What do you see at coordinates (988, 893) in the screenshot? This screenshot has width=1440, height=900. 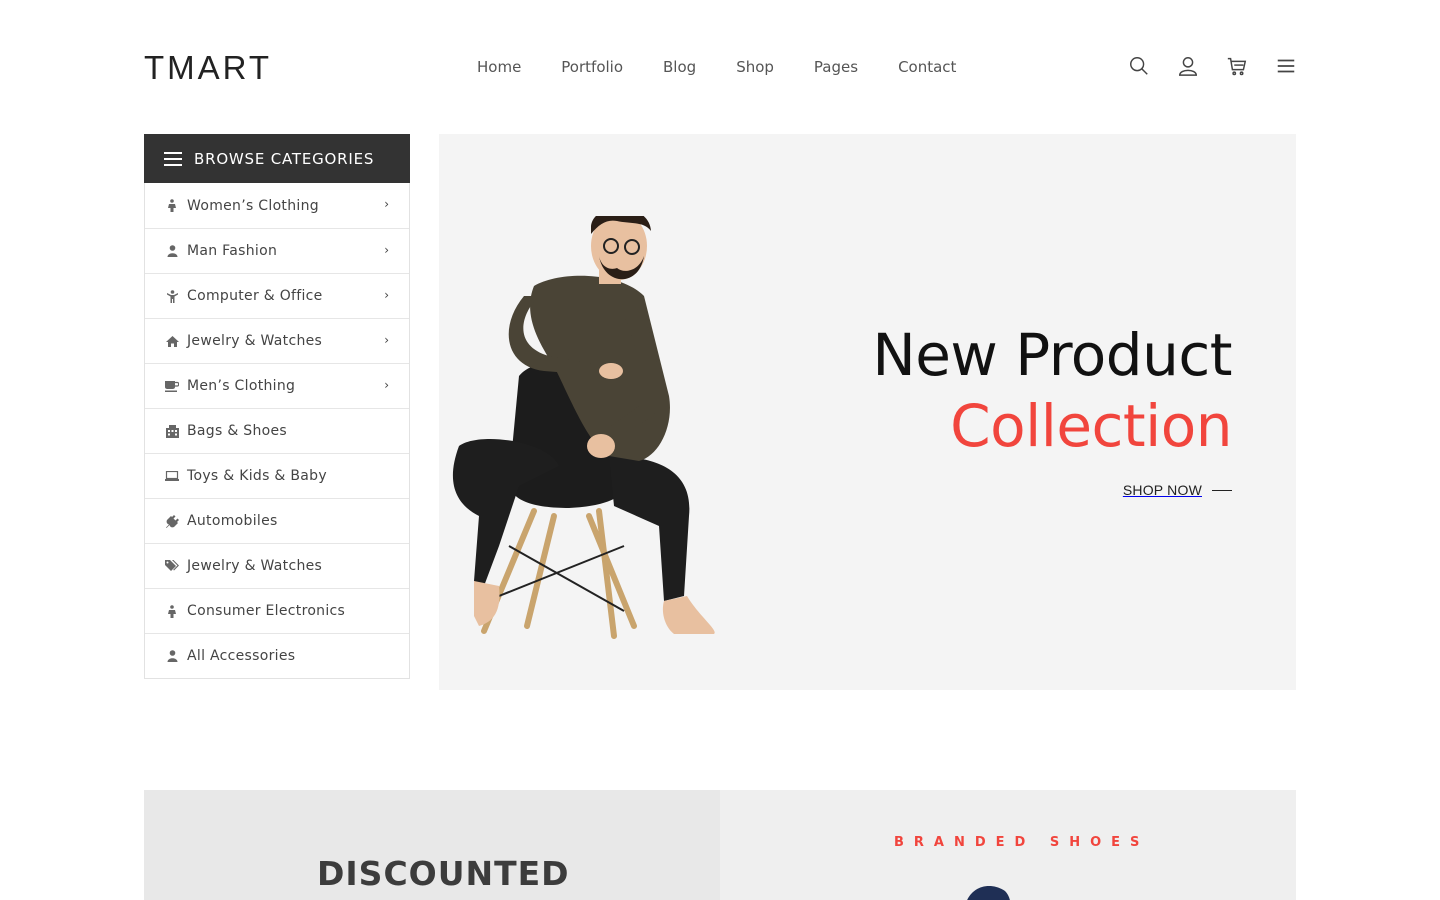 I see `shoe-image` at bounding box center [988, 893].